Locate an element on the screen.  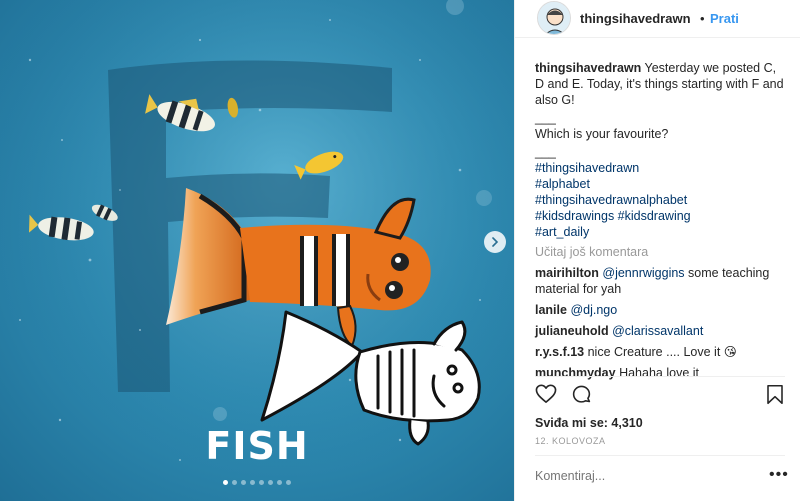
comment-text: Hahaha love it is located at coordinates (659, 373).